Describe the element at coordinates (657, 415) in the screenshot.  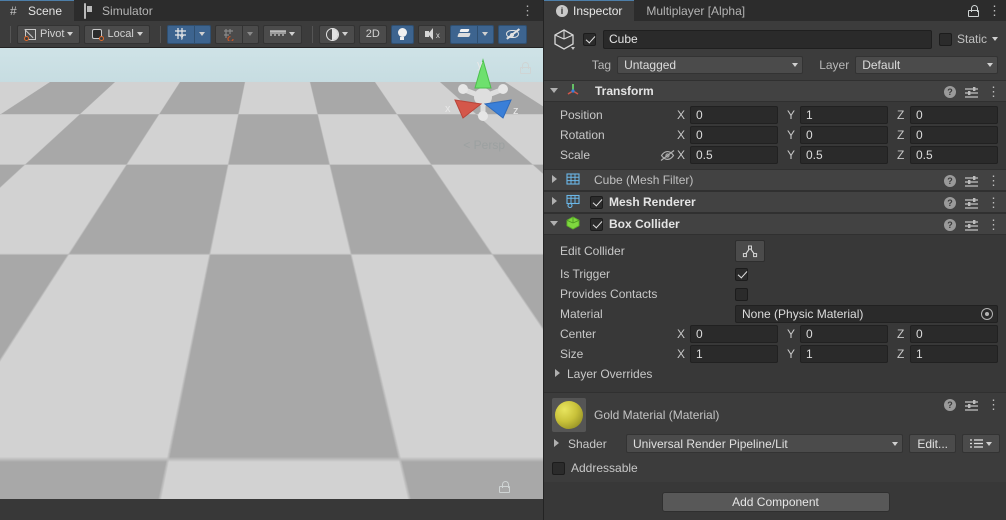
I see `material-title: Gold Material (Material)` at that location.